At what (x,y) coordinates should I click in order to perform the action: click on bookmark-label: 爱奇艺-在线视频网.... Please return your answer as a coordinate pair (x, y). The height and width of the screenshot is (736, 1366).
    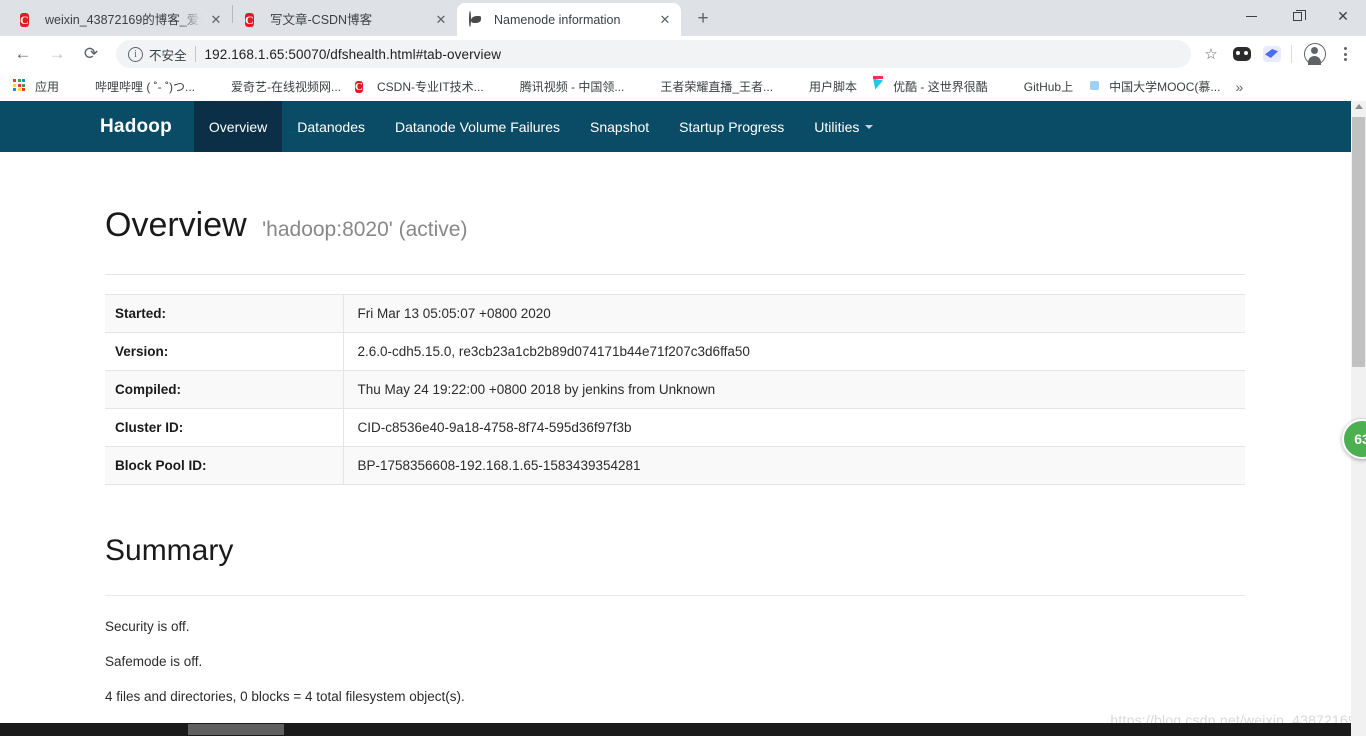
    Looking at the image, I should click on (286, 87).